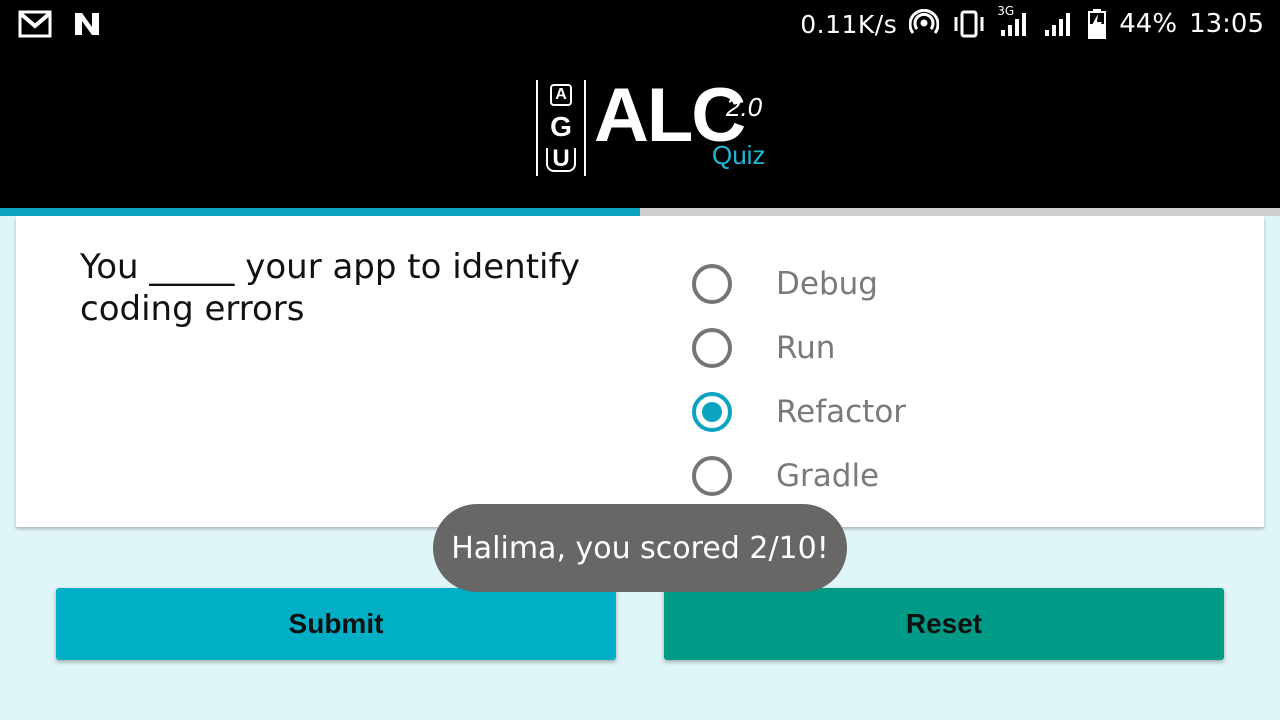  What do you see at coordinates (1148, 24) in the screenshot?
I see `battery-percent: 44%` at bounding box center [1148, 24].